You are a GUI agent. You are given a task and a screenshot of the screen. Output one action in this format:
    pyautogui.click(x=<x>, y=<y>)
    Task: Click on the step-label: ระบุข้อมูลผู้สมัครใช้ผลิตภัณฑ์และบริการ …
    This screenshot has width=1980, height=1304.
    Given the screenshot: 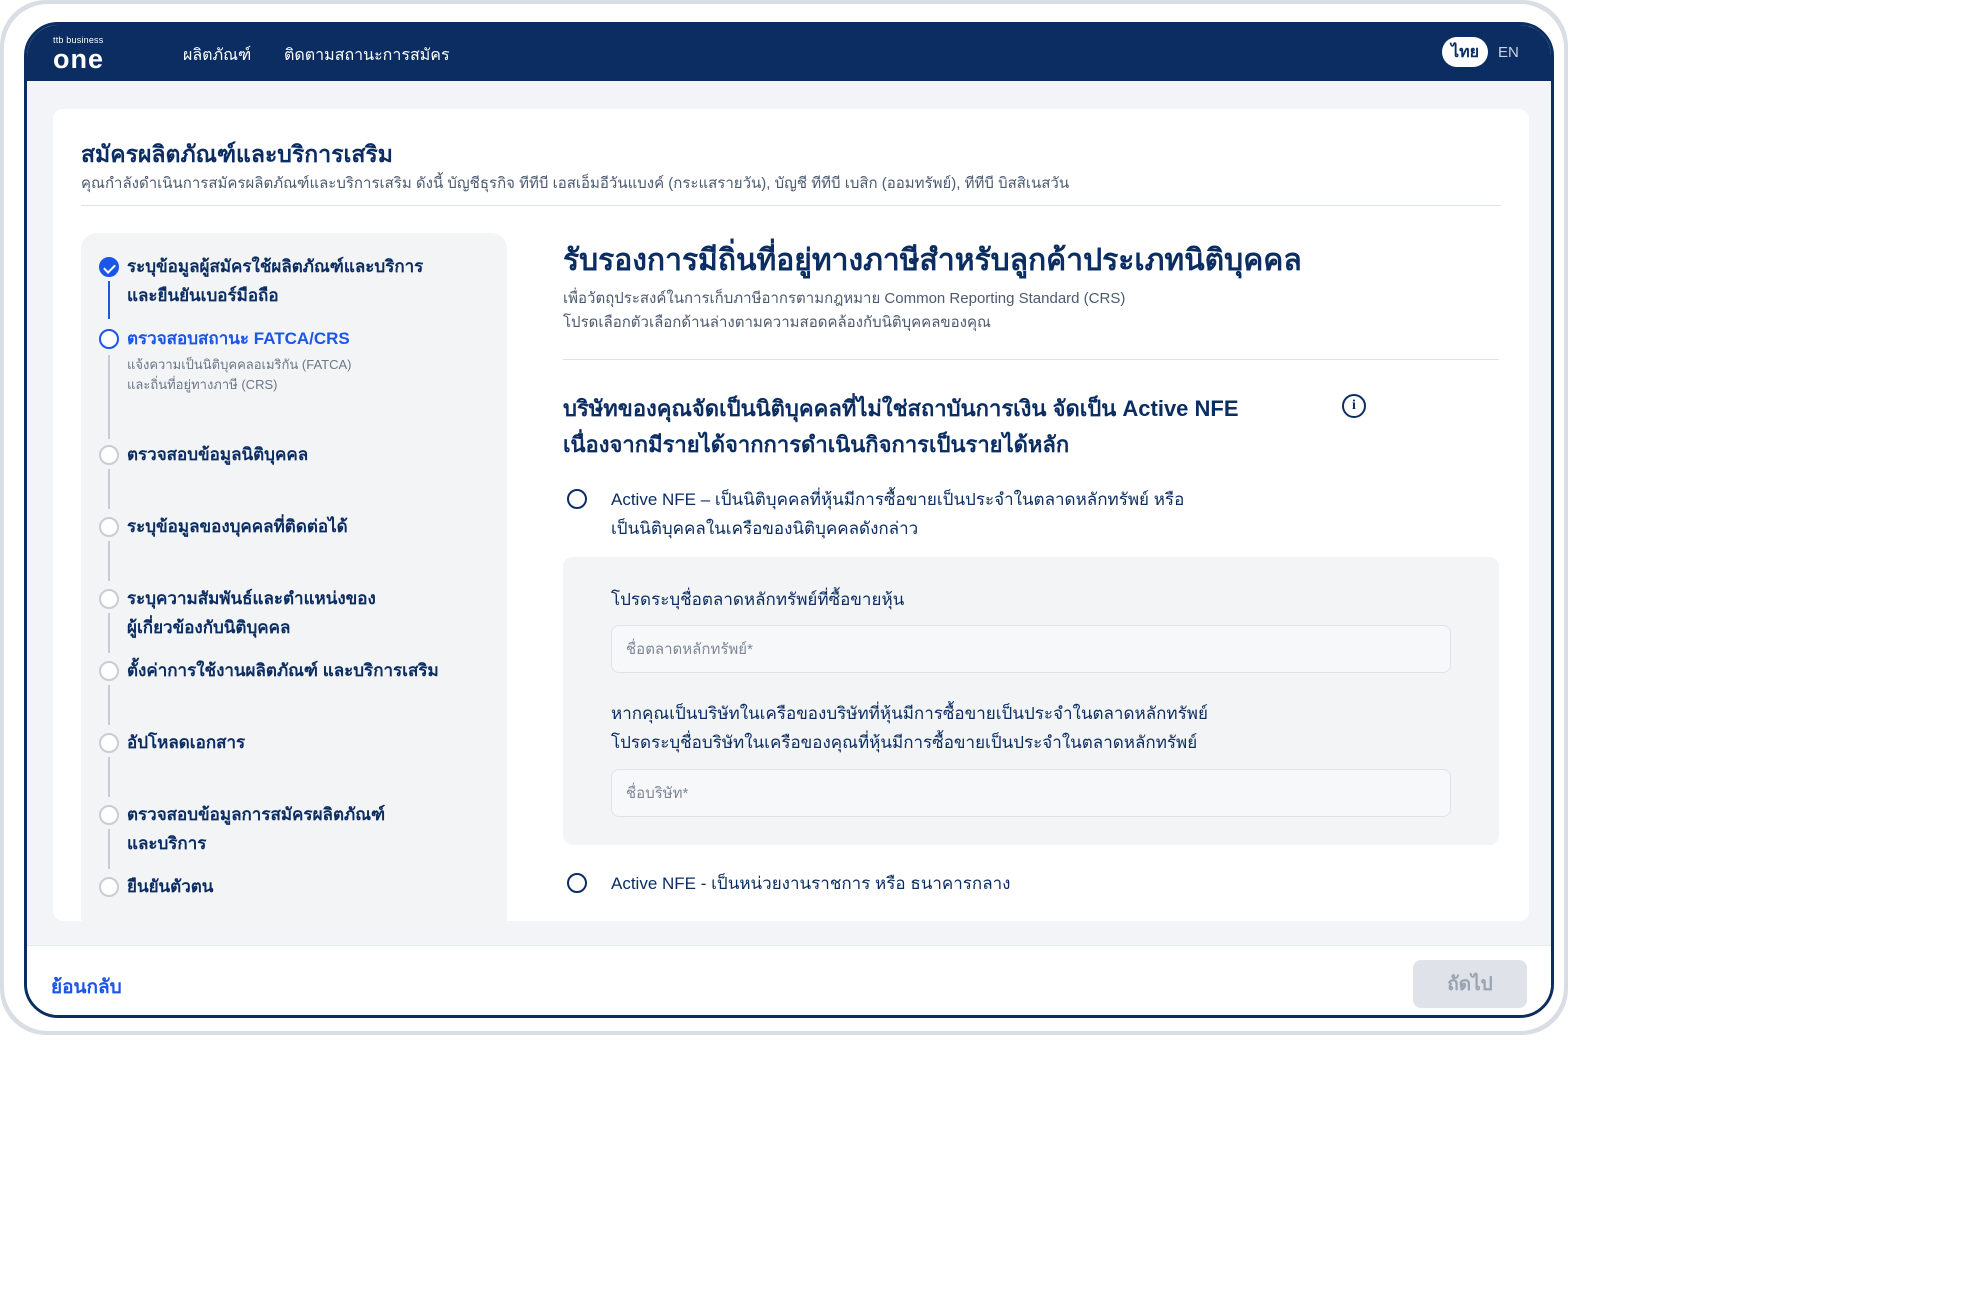 What is the action you would take?
    pyautogui.click(x=275, y=281)
    